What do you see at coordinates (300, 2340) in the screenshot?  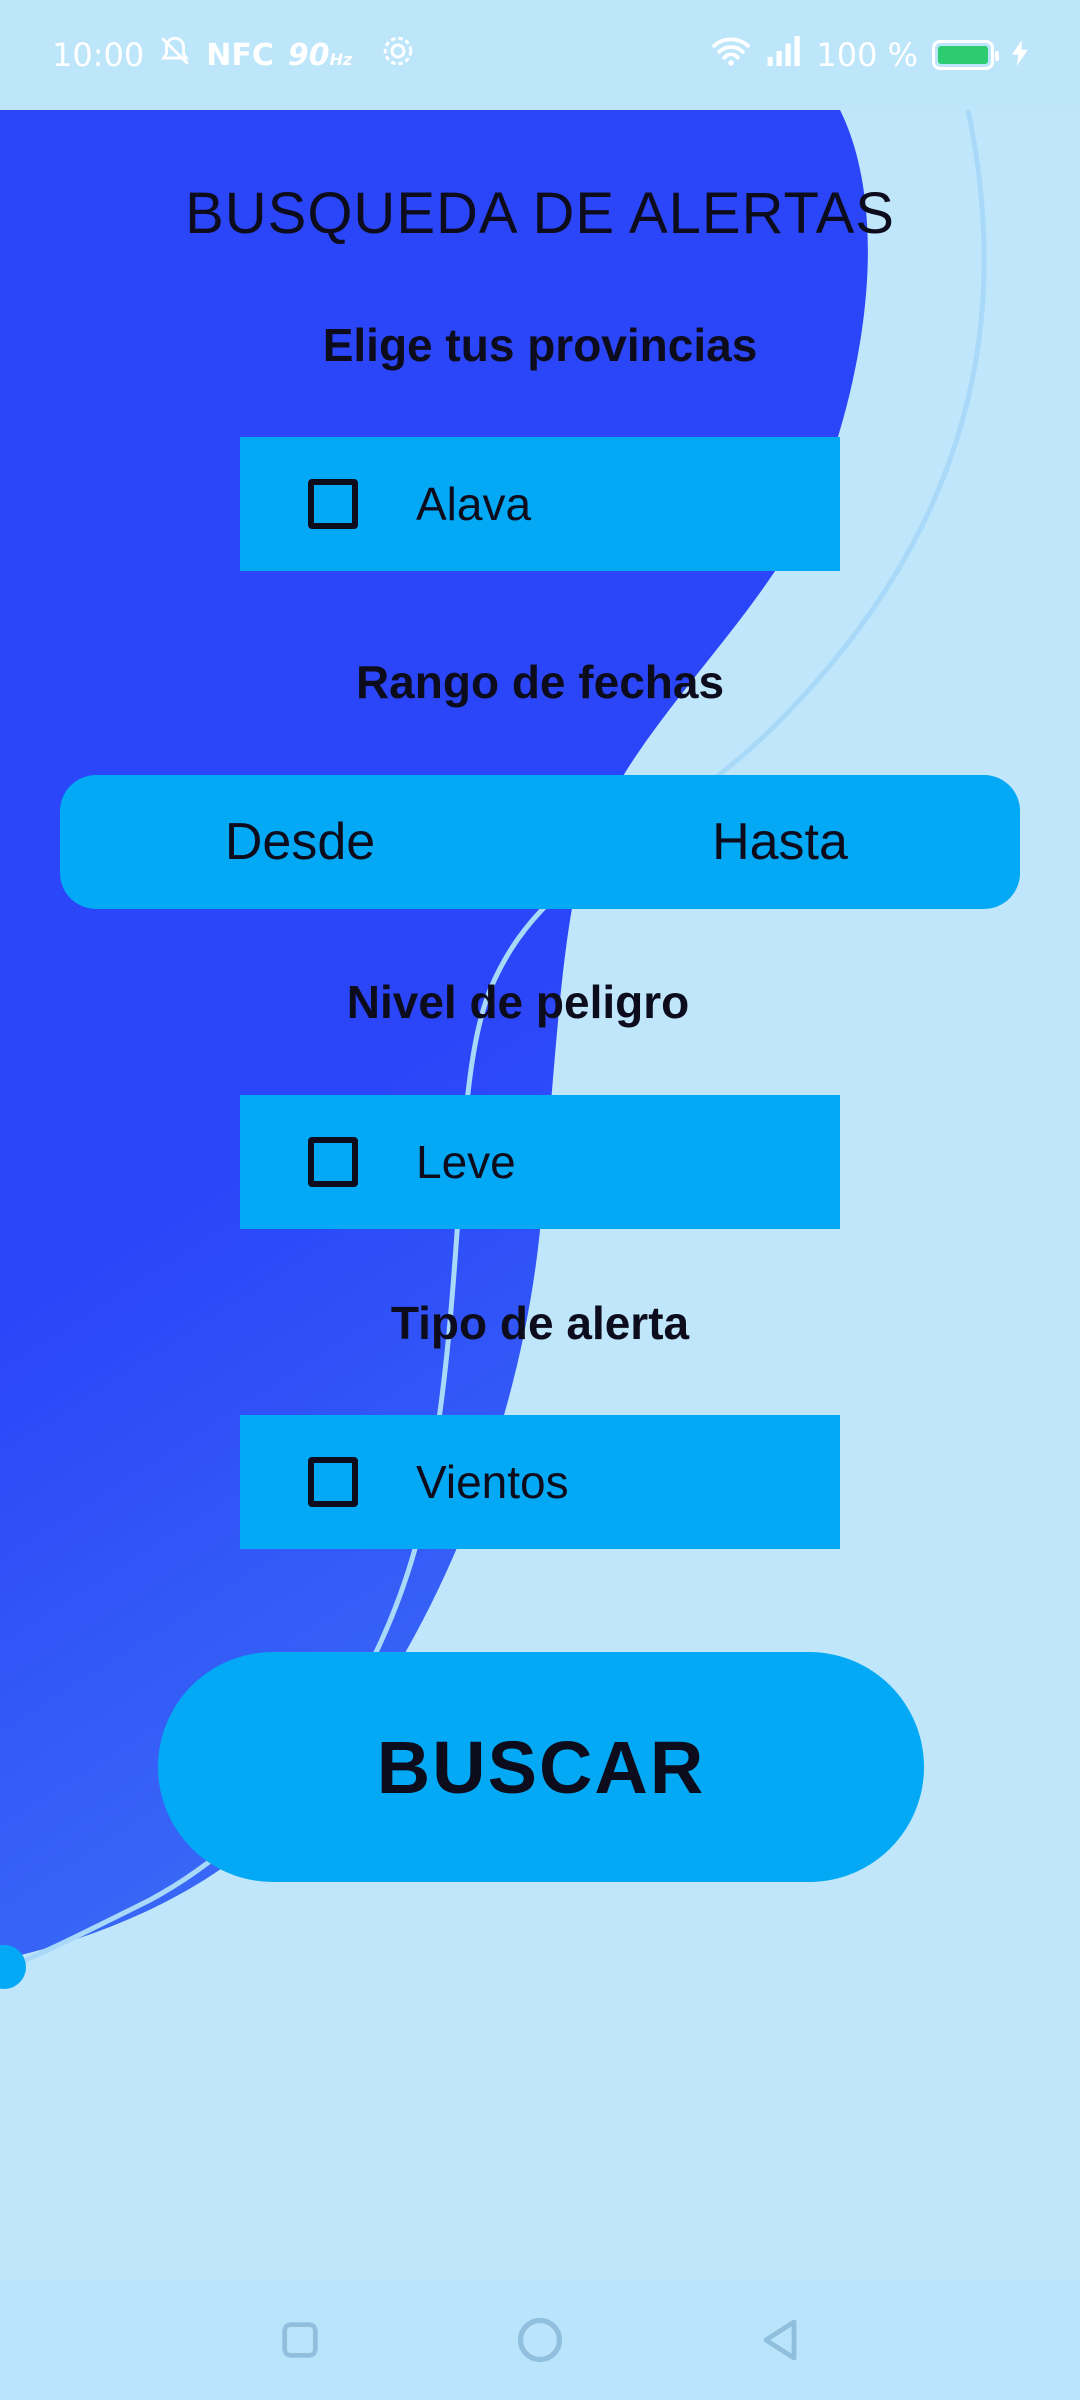 I see `recent-apps-icon` at bounding box center [300, 2340].